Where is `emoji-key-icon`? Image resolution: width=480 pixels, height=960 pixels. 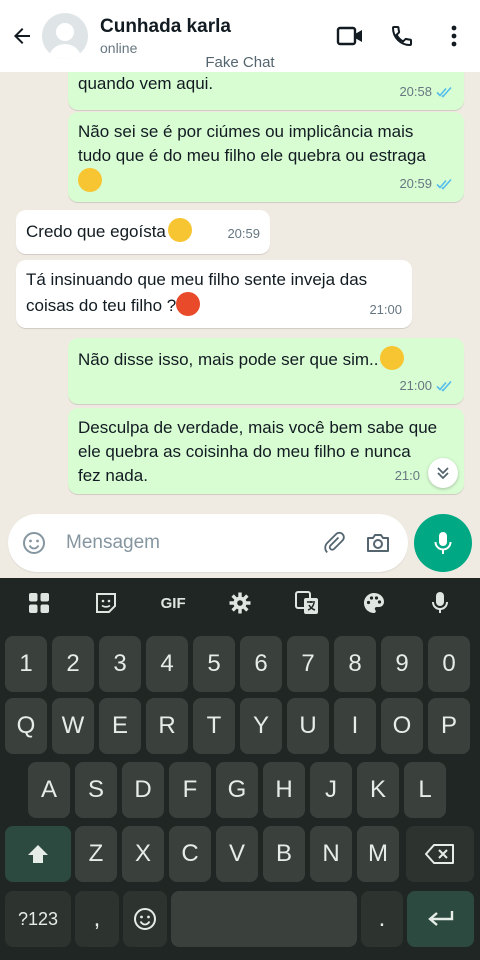
emoji-key-icon is located at coordinates (145, 919).